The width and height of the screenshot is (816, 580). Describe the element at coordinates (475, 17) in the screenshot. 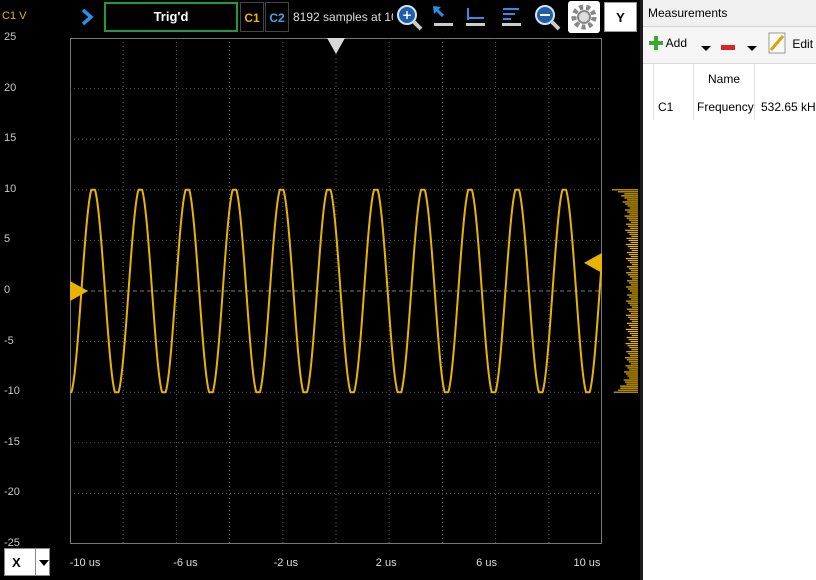

I see `measure-cursor-icon` at that location.